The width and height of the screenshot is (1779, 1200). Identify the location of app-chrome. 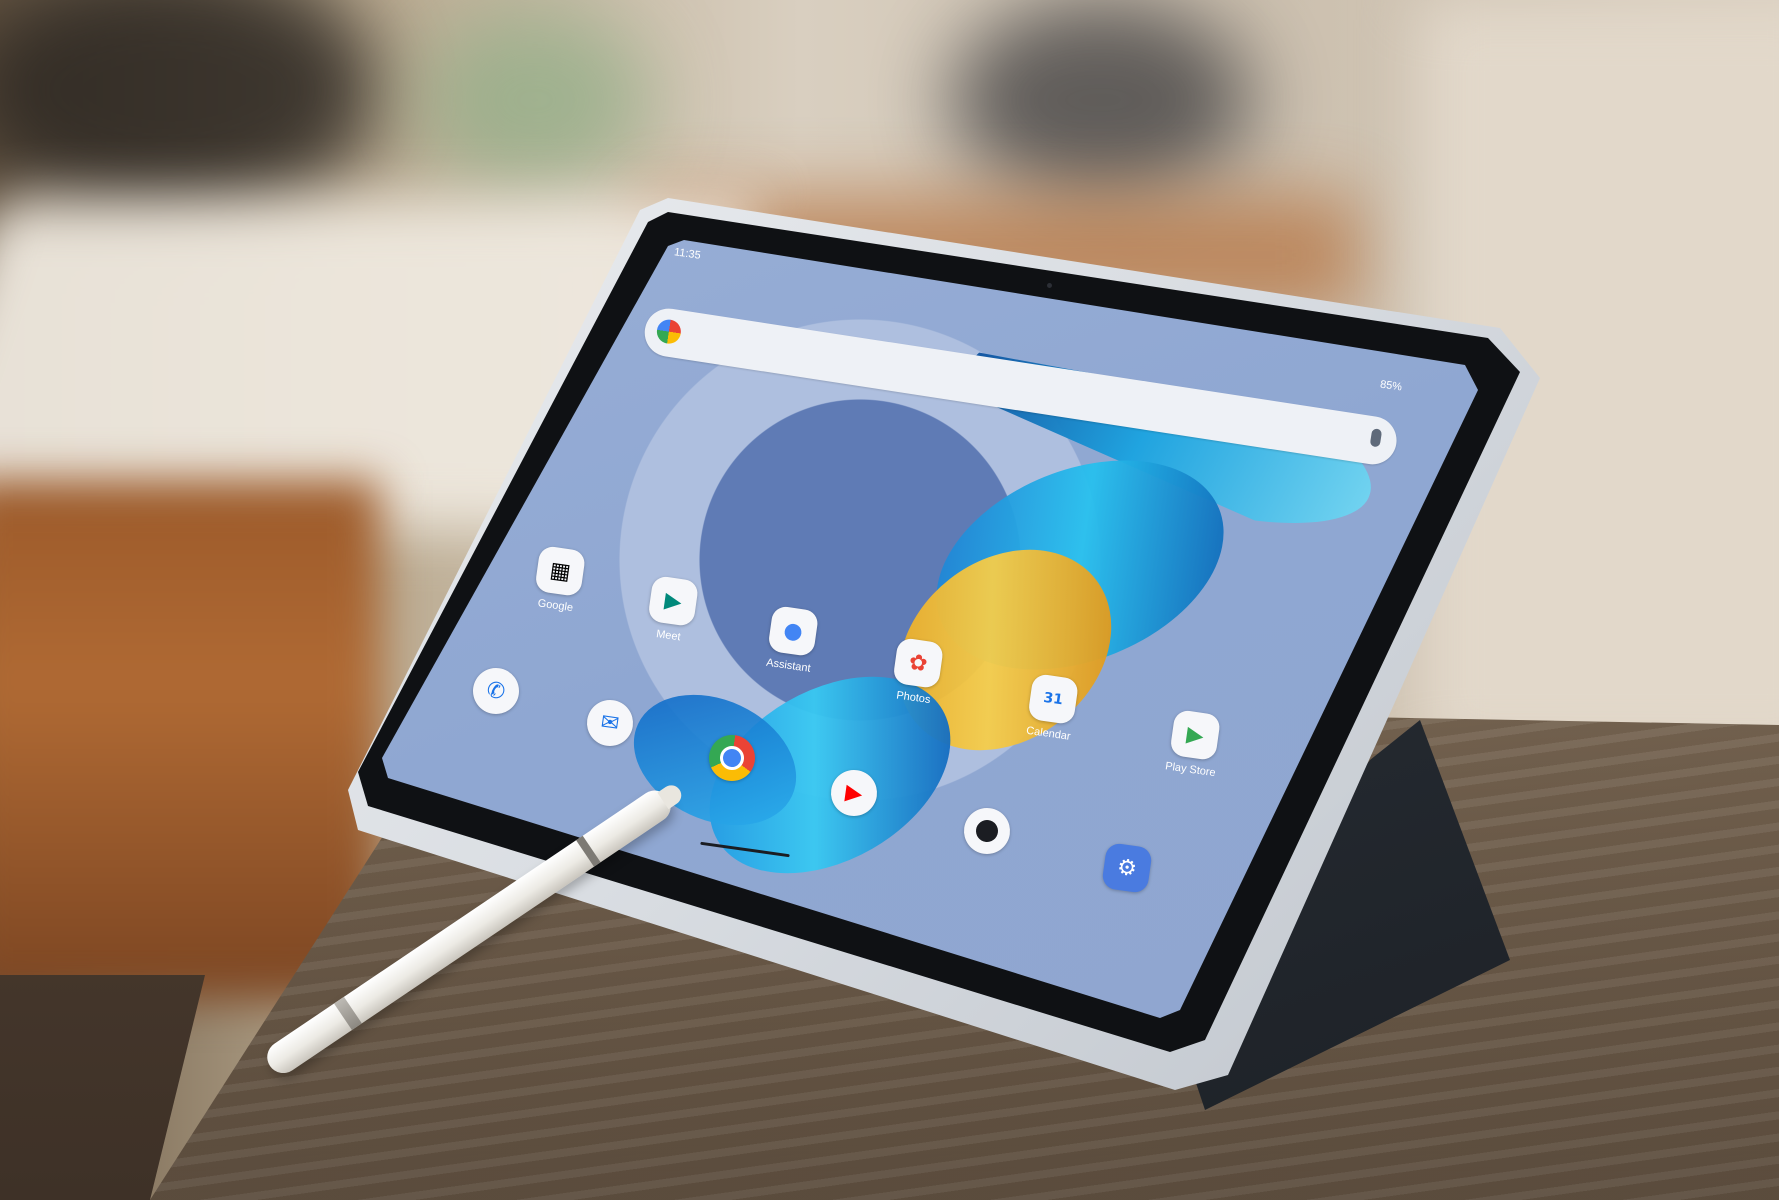
(732, 758).